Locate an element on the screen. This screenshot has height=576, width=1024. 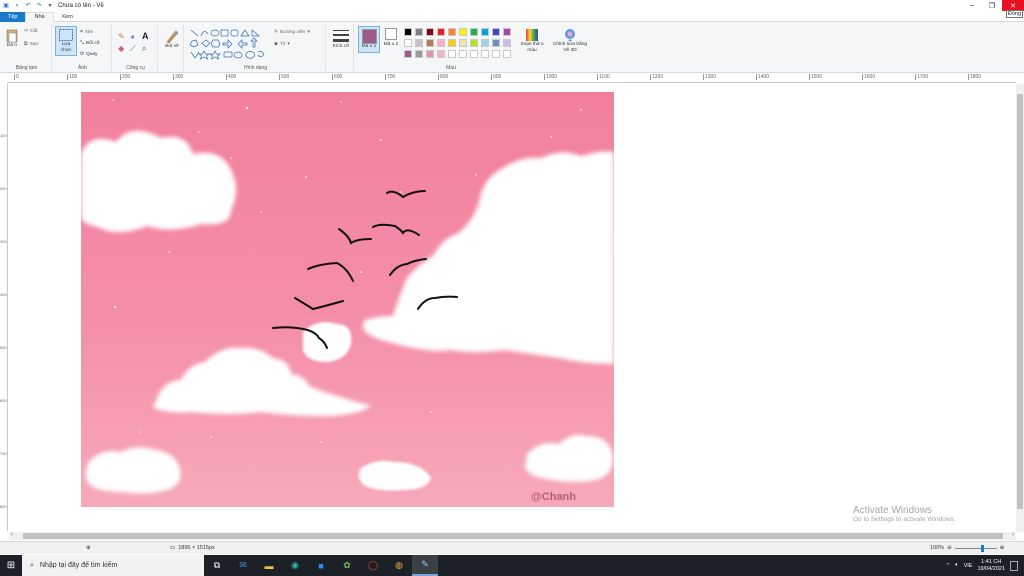
zoom-slider-thumb is located at coordinates (982, 548).